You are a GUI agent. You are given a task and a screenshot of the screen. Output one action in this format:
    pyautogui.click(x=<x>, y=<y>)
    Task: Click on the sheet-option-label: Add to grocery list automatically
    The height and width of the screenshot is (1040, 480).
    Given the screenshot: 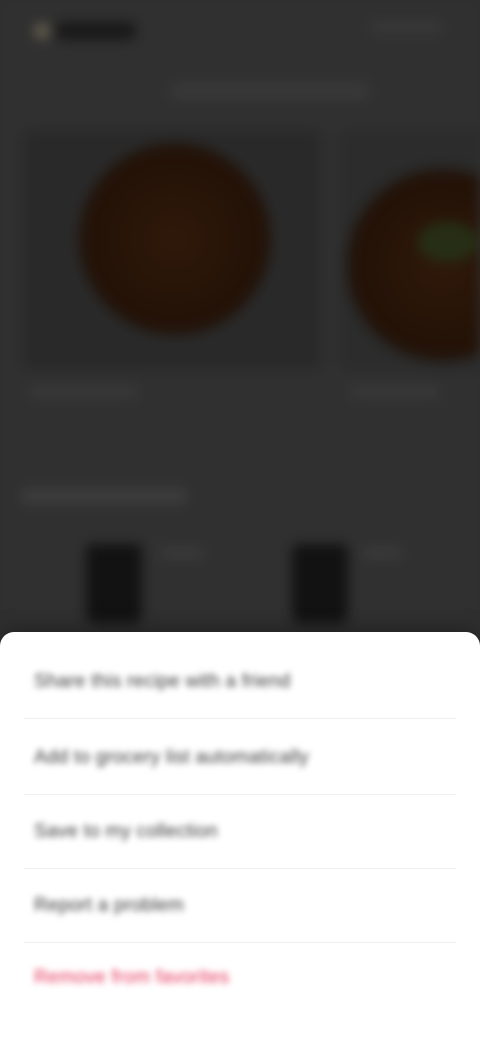 What is the action you would take?
    pyautogui.click(x=171, y=757)
    